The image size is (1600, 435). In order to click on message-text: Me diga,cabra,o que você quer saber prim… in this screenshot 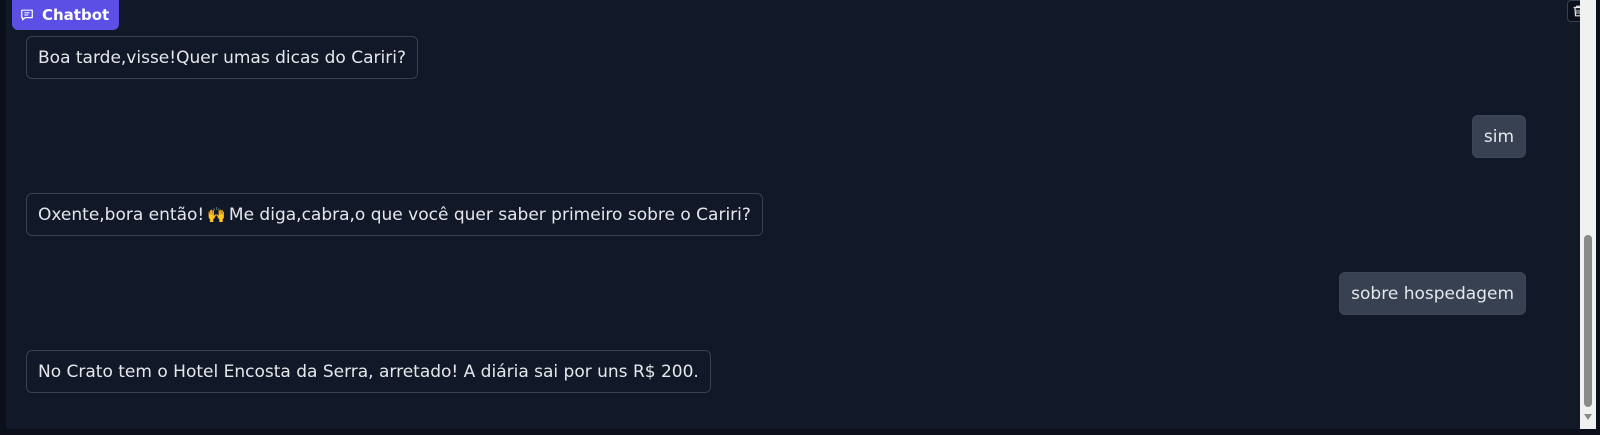, I will do `click(489, 214)`.